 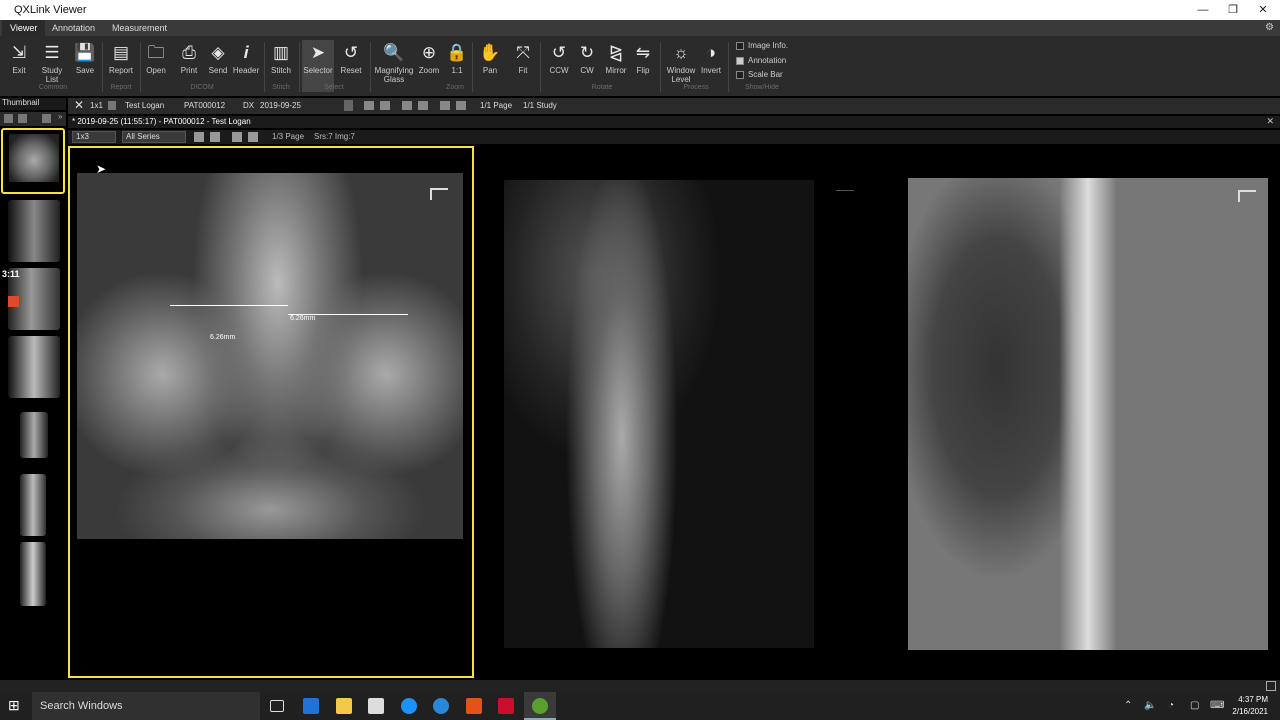 What do you see at coordinates (1271, 686) in the screenshot?
I see `grid-icon` at bounding box center [1271, 686].